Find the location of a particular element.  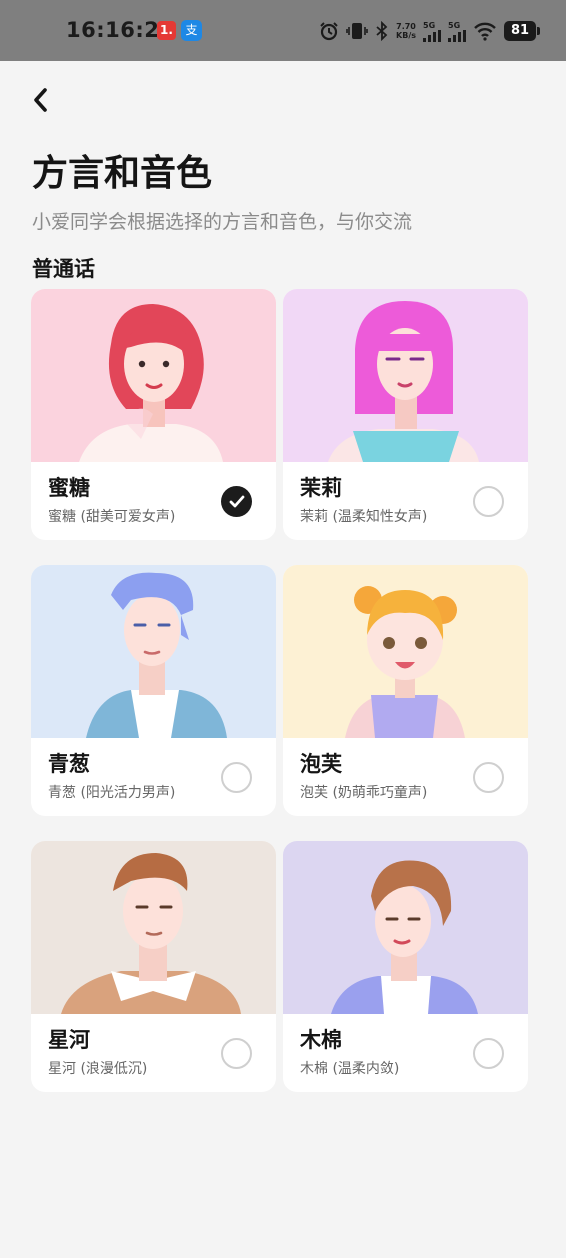

back-button is located at coordinates (41, 100).